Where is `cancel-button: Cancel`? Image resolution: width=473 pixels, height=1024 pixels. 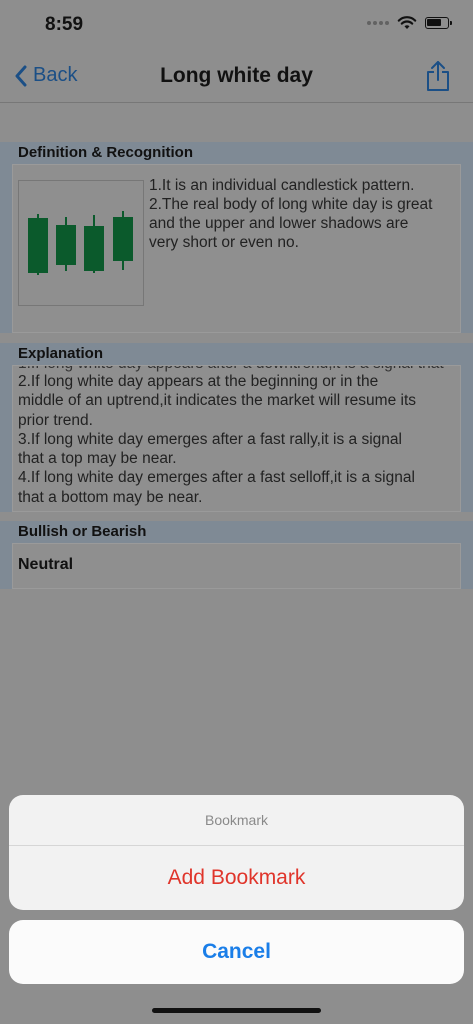 cancel-button: Cancel is located at coordinates (236, 952).